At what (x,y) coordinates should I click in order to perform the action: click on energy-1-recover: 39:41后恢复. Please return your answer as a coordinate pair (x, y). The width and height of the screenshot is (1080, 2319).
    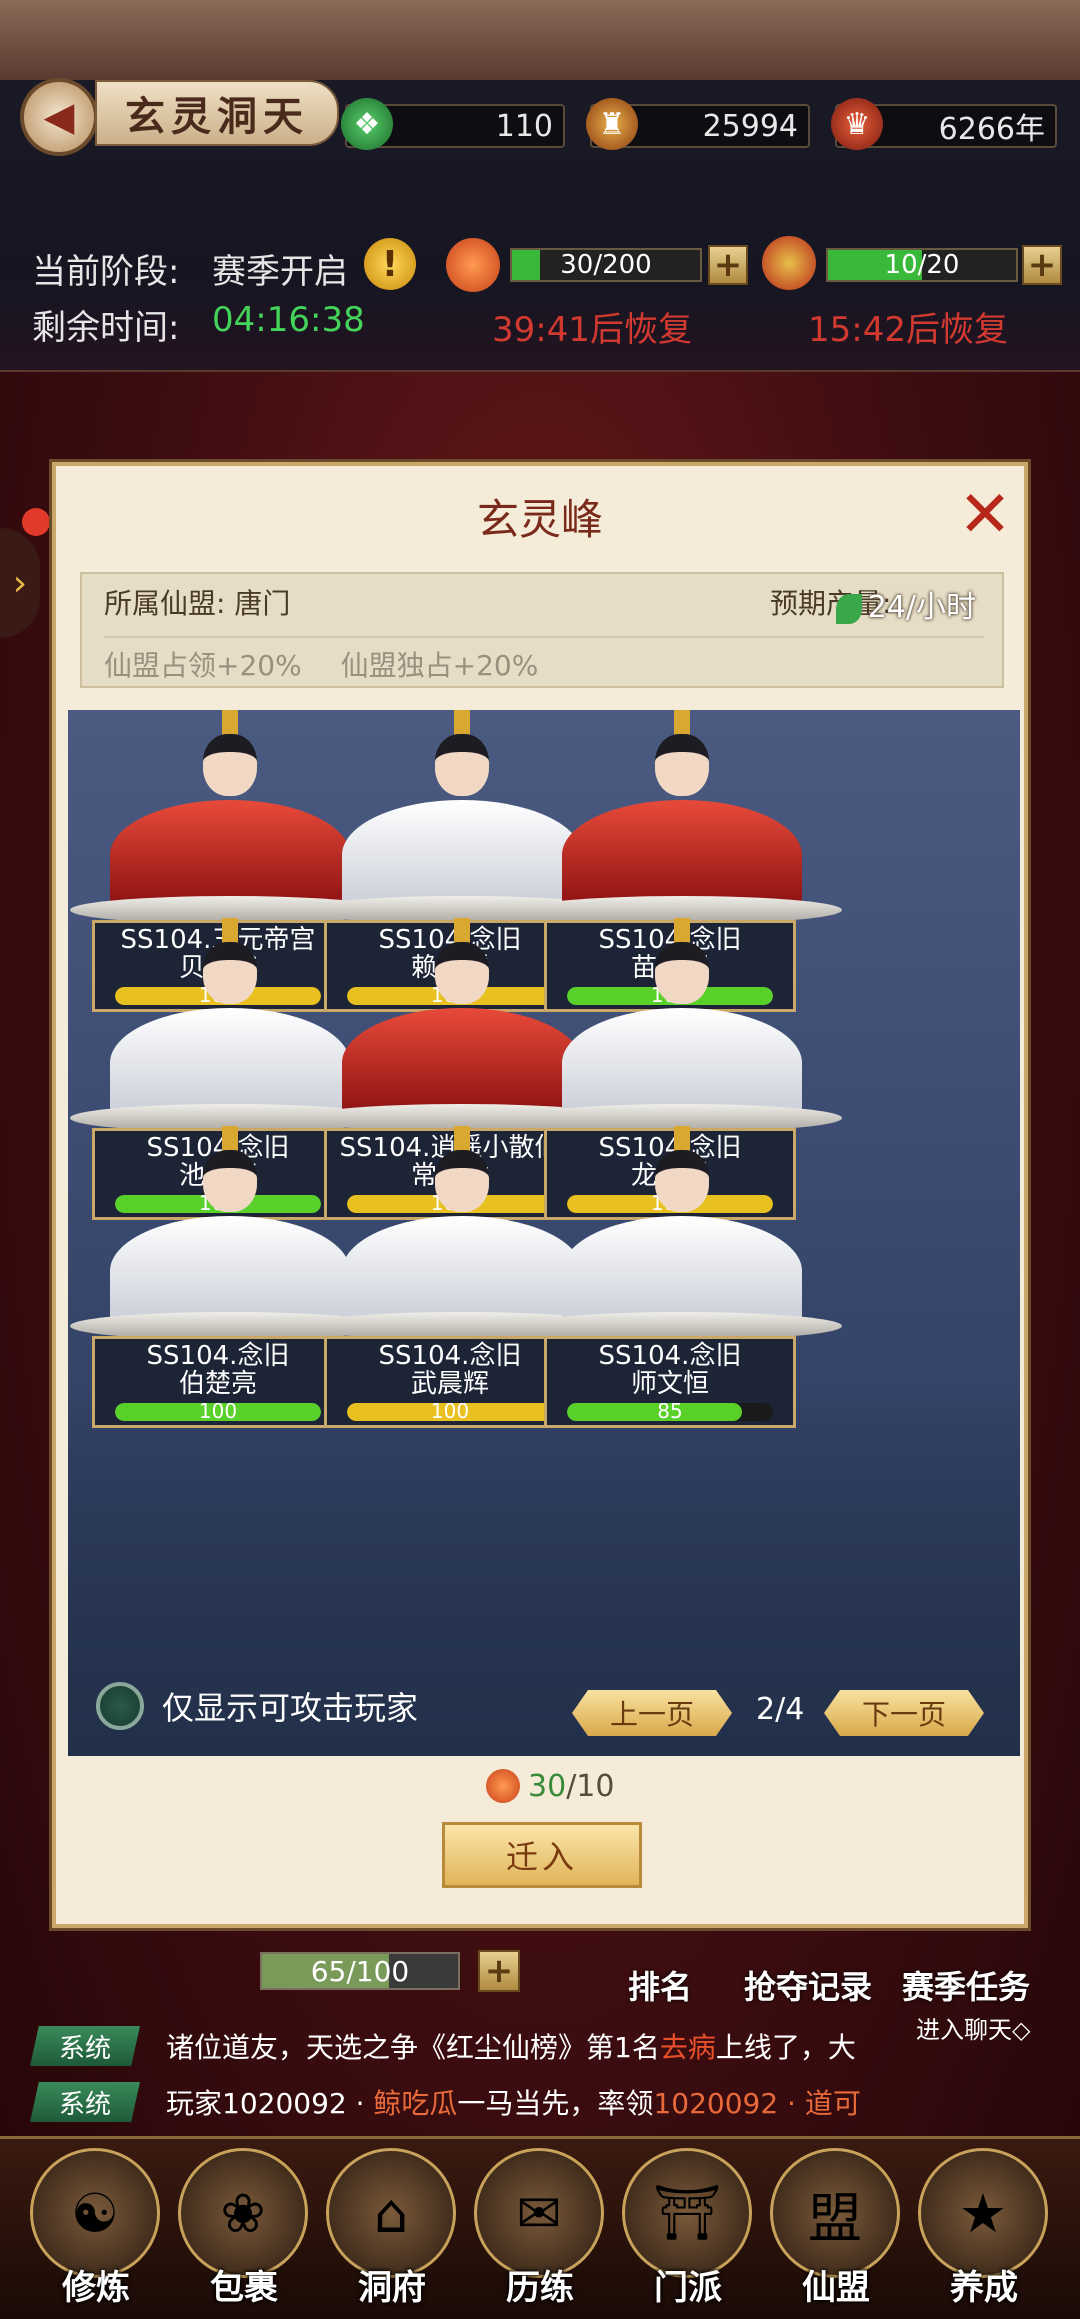
    Looking at the image, I should click on (592, 330).